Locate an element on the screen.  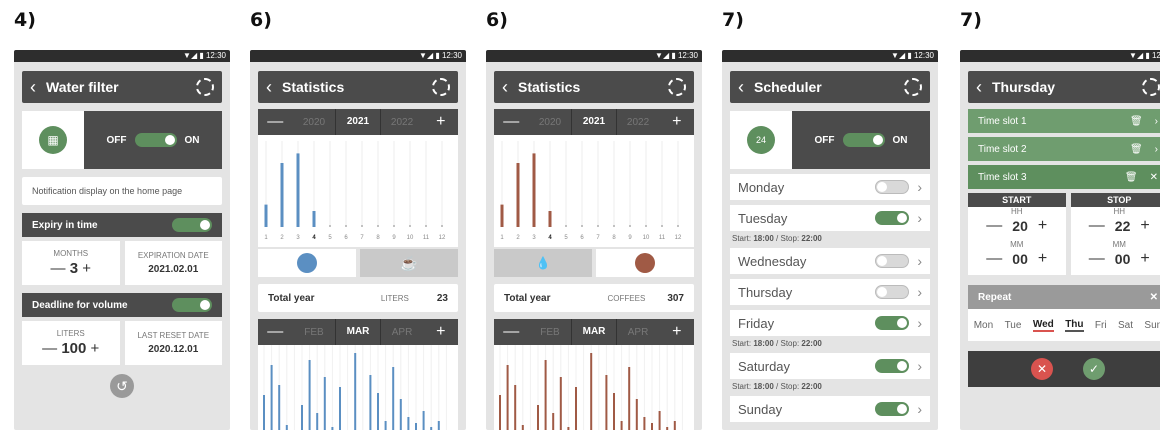
filter-toggle: OFF ON is located at coordinates (153, 140).